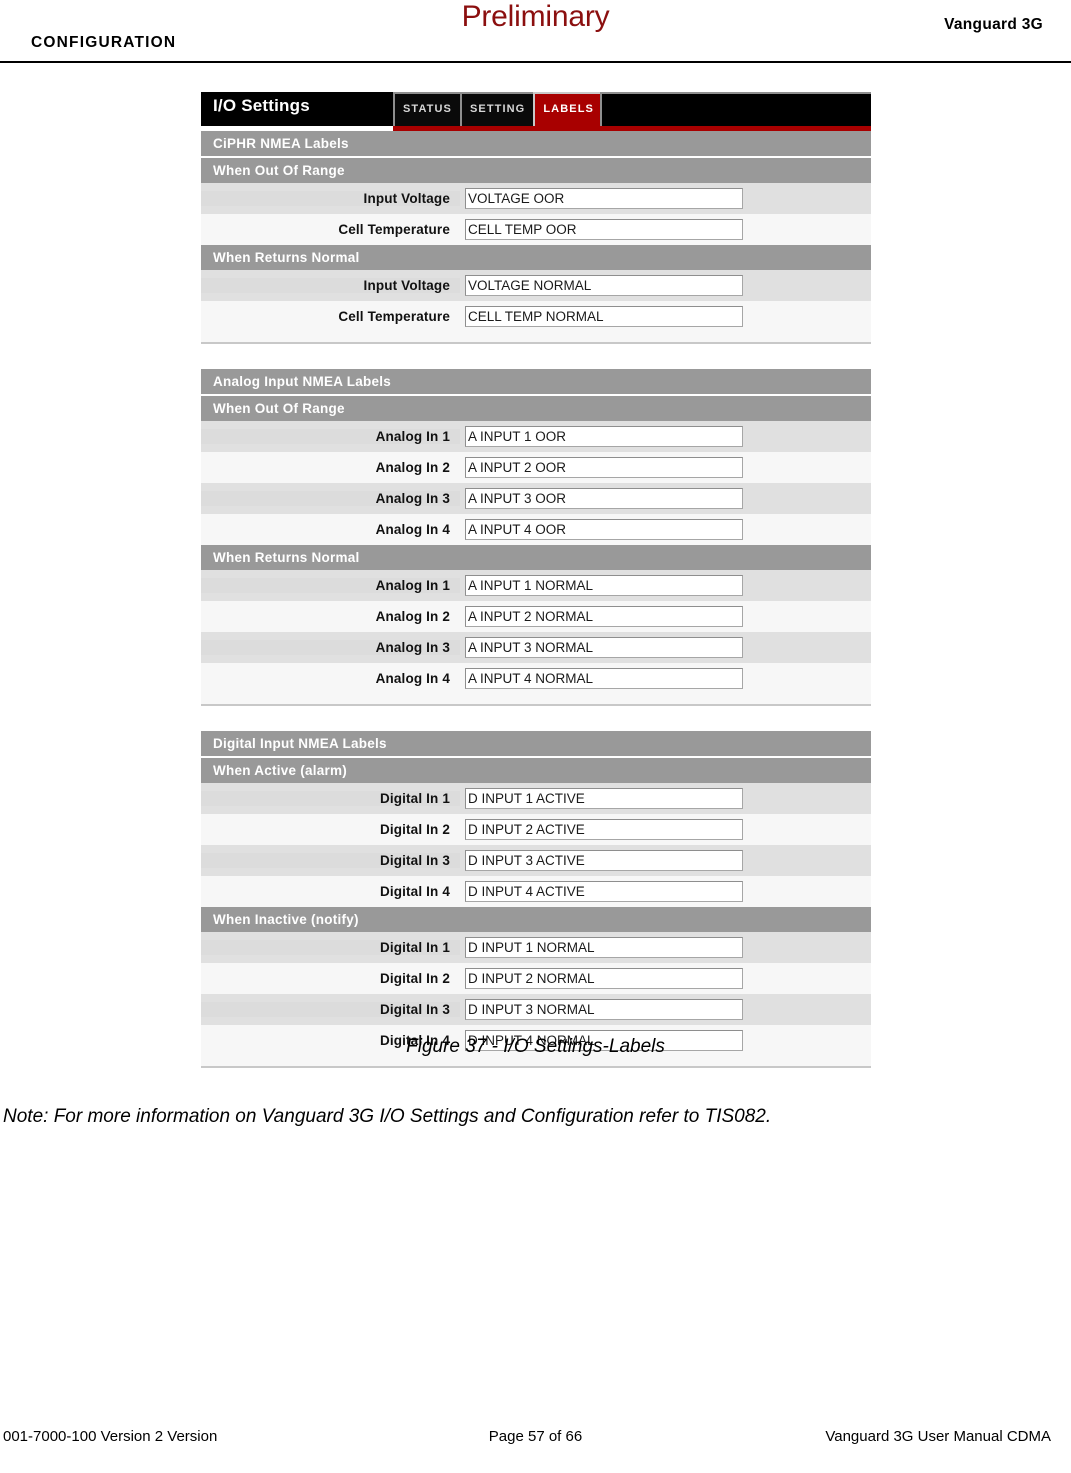 This screenshot has height=1473, width=1071. I want to click on label-input-cell-temp-normal, so click(604, 316).